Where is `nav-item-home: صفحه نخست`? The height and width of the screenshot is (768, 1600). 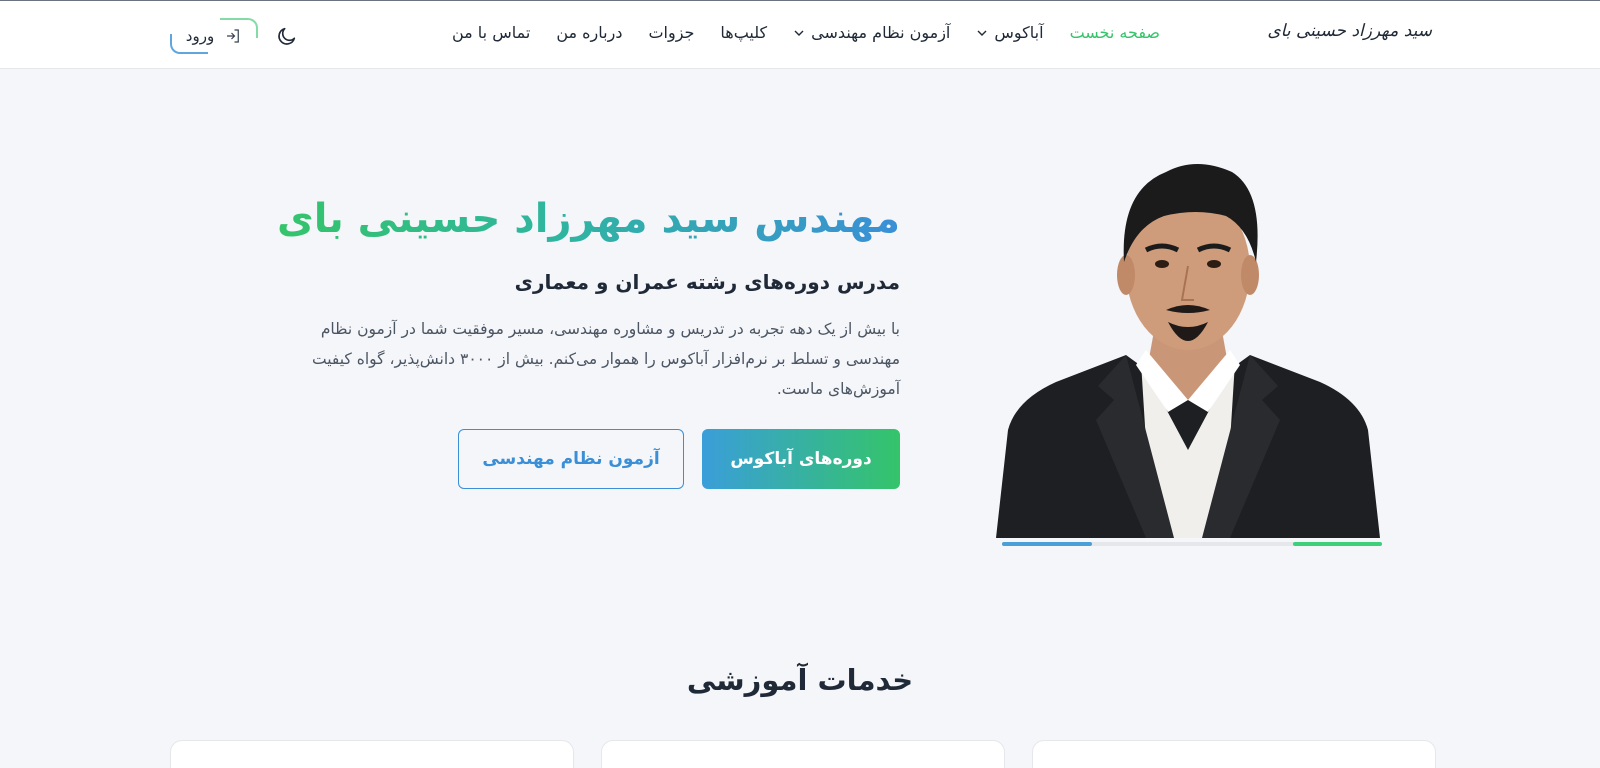 nav-item-home: صفحه نخست is located at coordinates (1115, 32).